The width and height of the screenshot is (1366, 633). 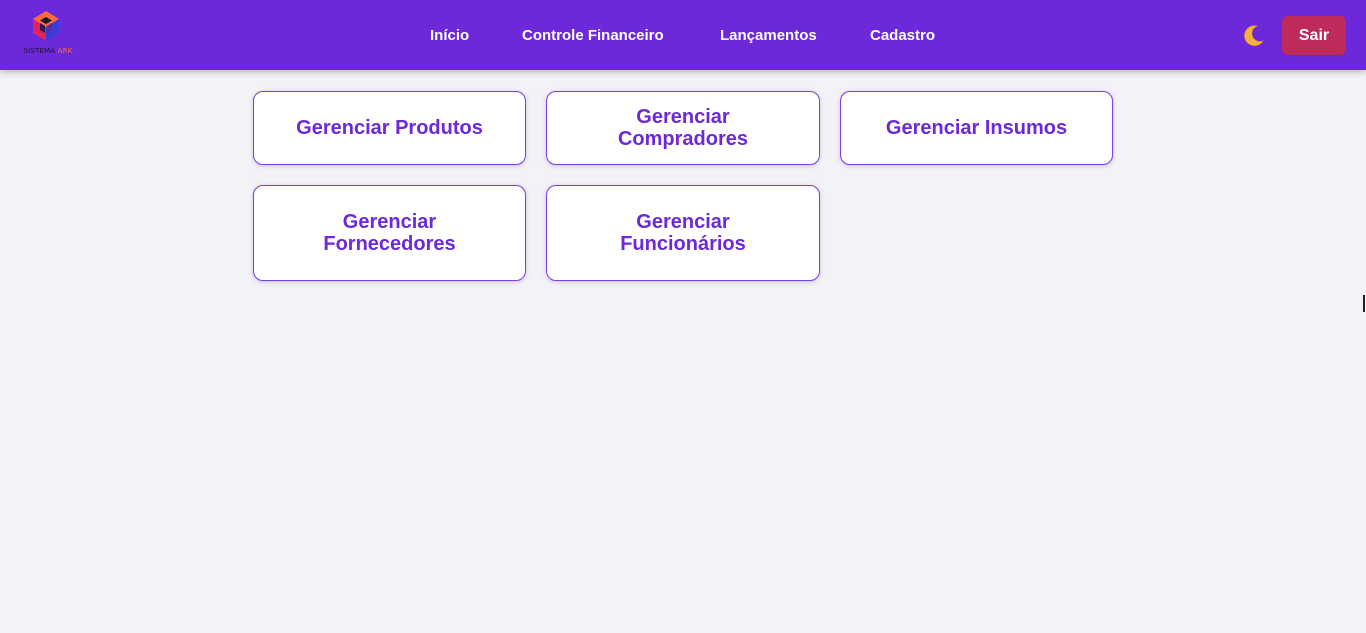 I want to click on logout-button: Sair, so click(x=1314, y=35).